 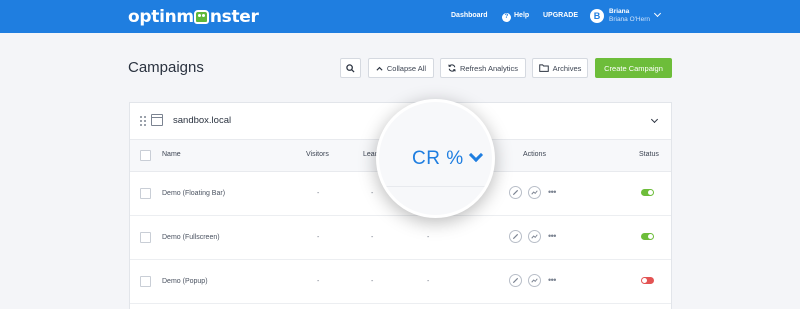 What do you see at coordinates (171, 154) in the screenshot?
I see `column-header-name: Name` at bounding box center [171, 154].